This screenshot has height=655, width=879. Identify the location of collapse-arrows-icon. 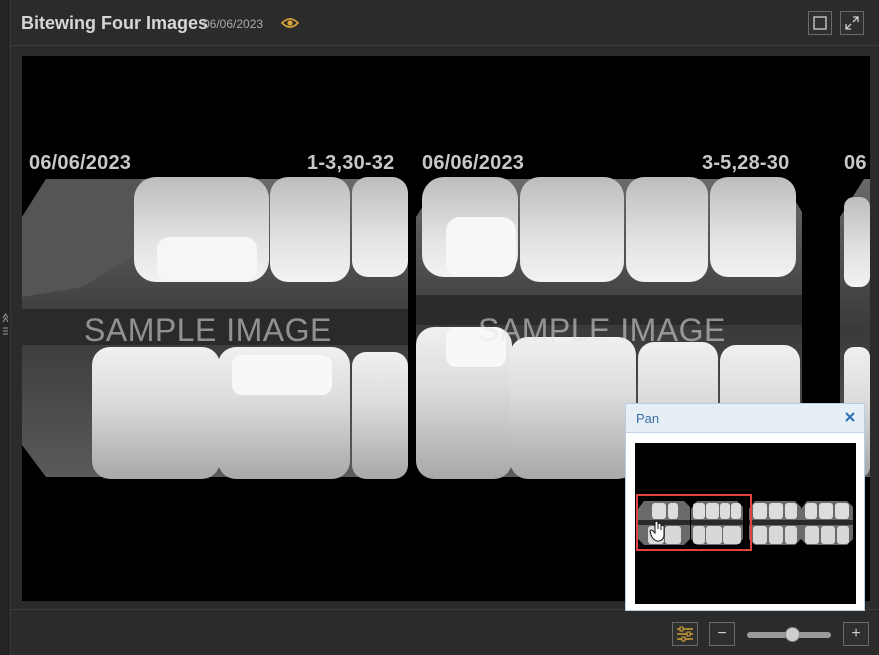
(5, 329).